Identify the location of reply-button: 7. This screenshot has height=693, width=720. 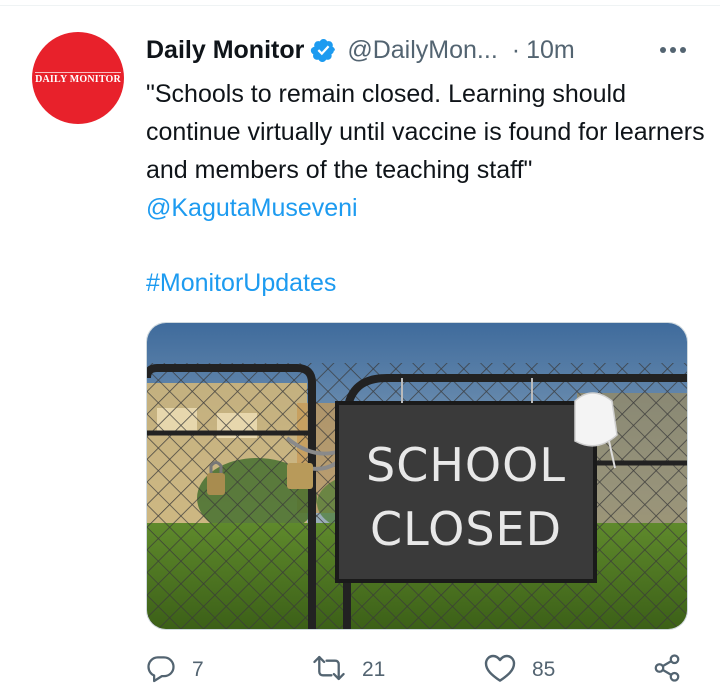
(175, 670).